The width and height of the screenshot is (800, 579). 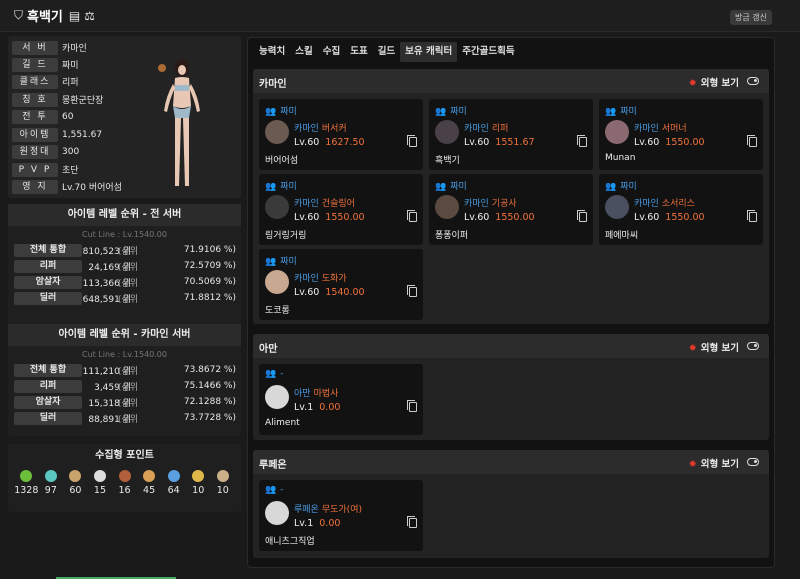 I want to click on cutline-label: Cut Line : Lv.1540.00, so click(x=124, y=354).